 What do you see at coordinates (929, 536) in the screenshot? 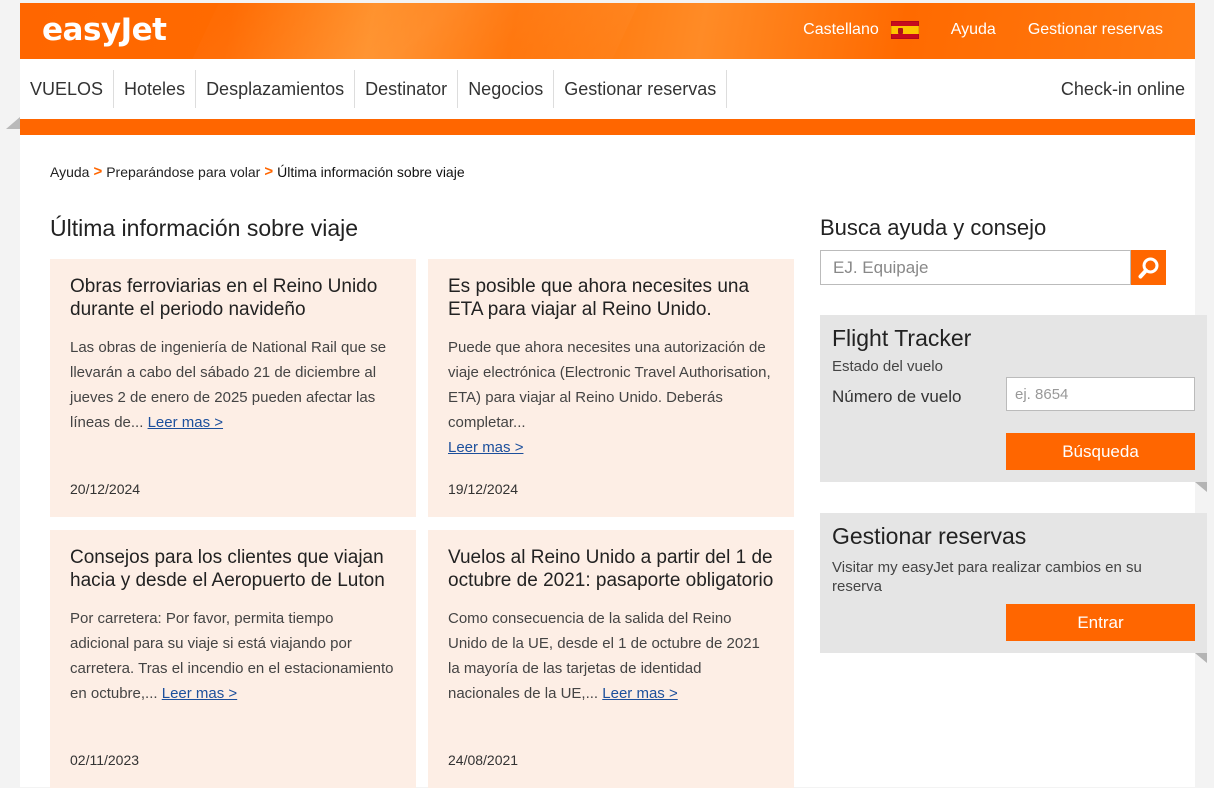
I see `manage-bookings-title: Gestionar reservas` at bounding box center [929, 536].